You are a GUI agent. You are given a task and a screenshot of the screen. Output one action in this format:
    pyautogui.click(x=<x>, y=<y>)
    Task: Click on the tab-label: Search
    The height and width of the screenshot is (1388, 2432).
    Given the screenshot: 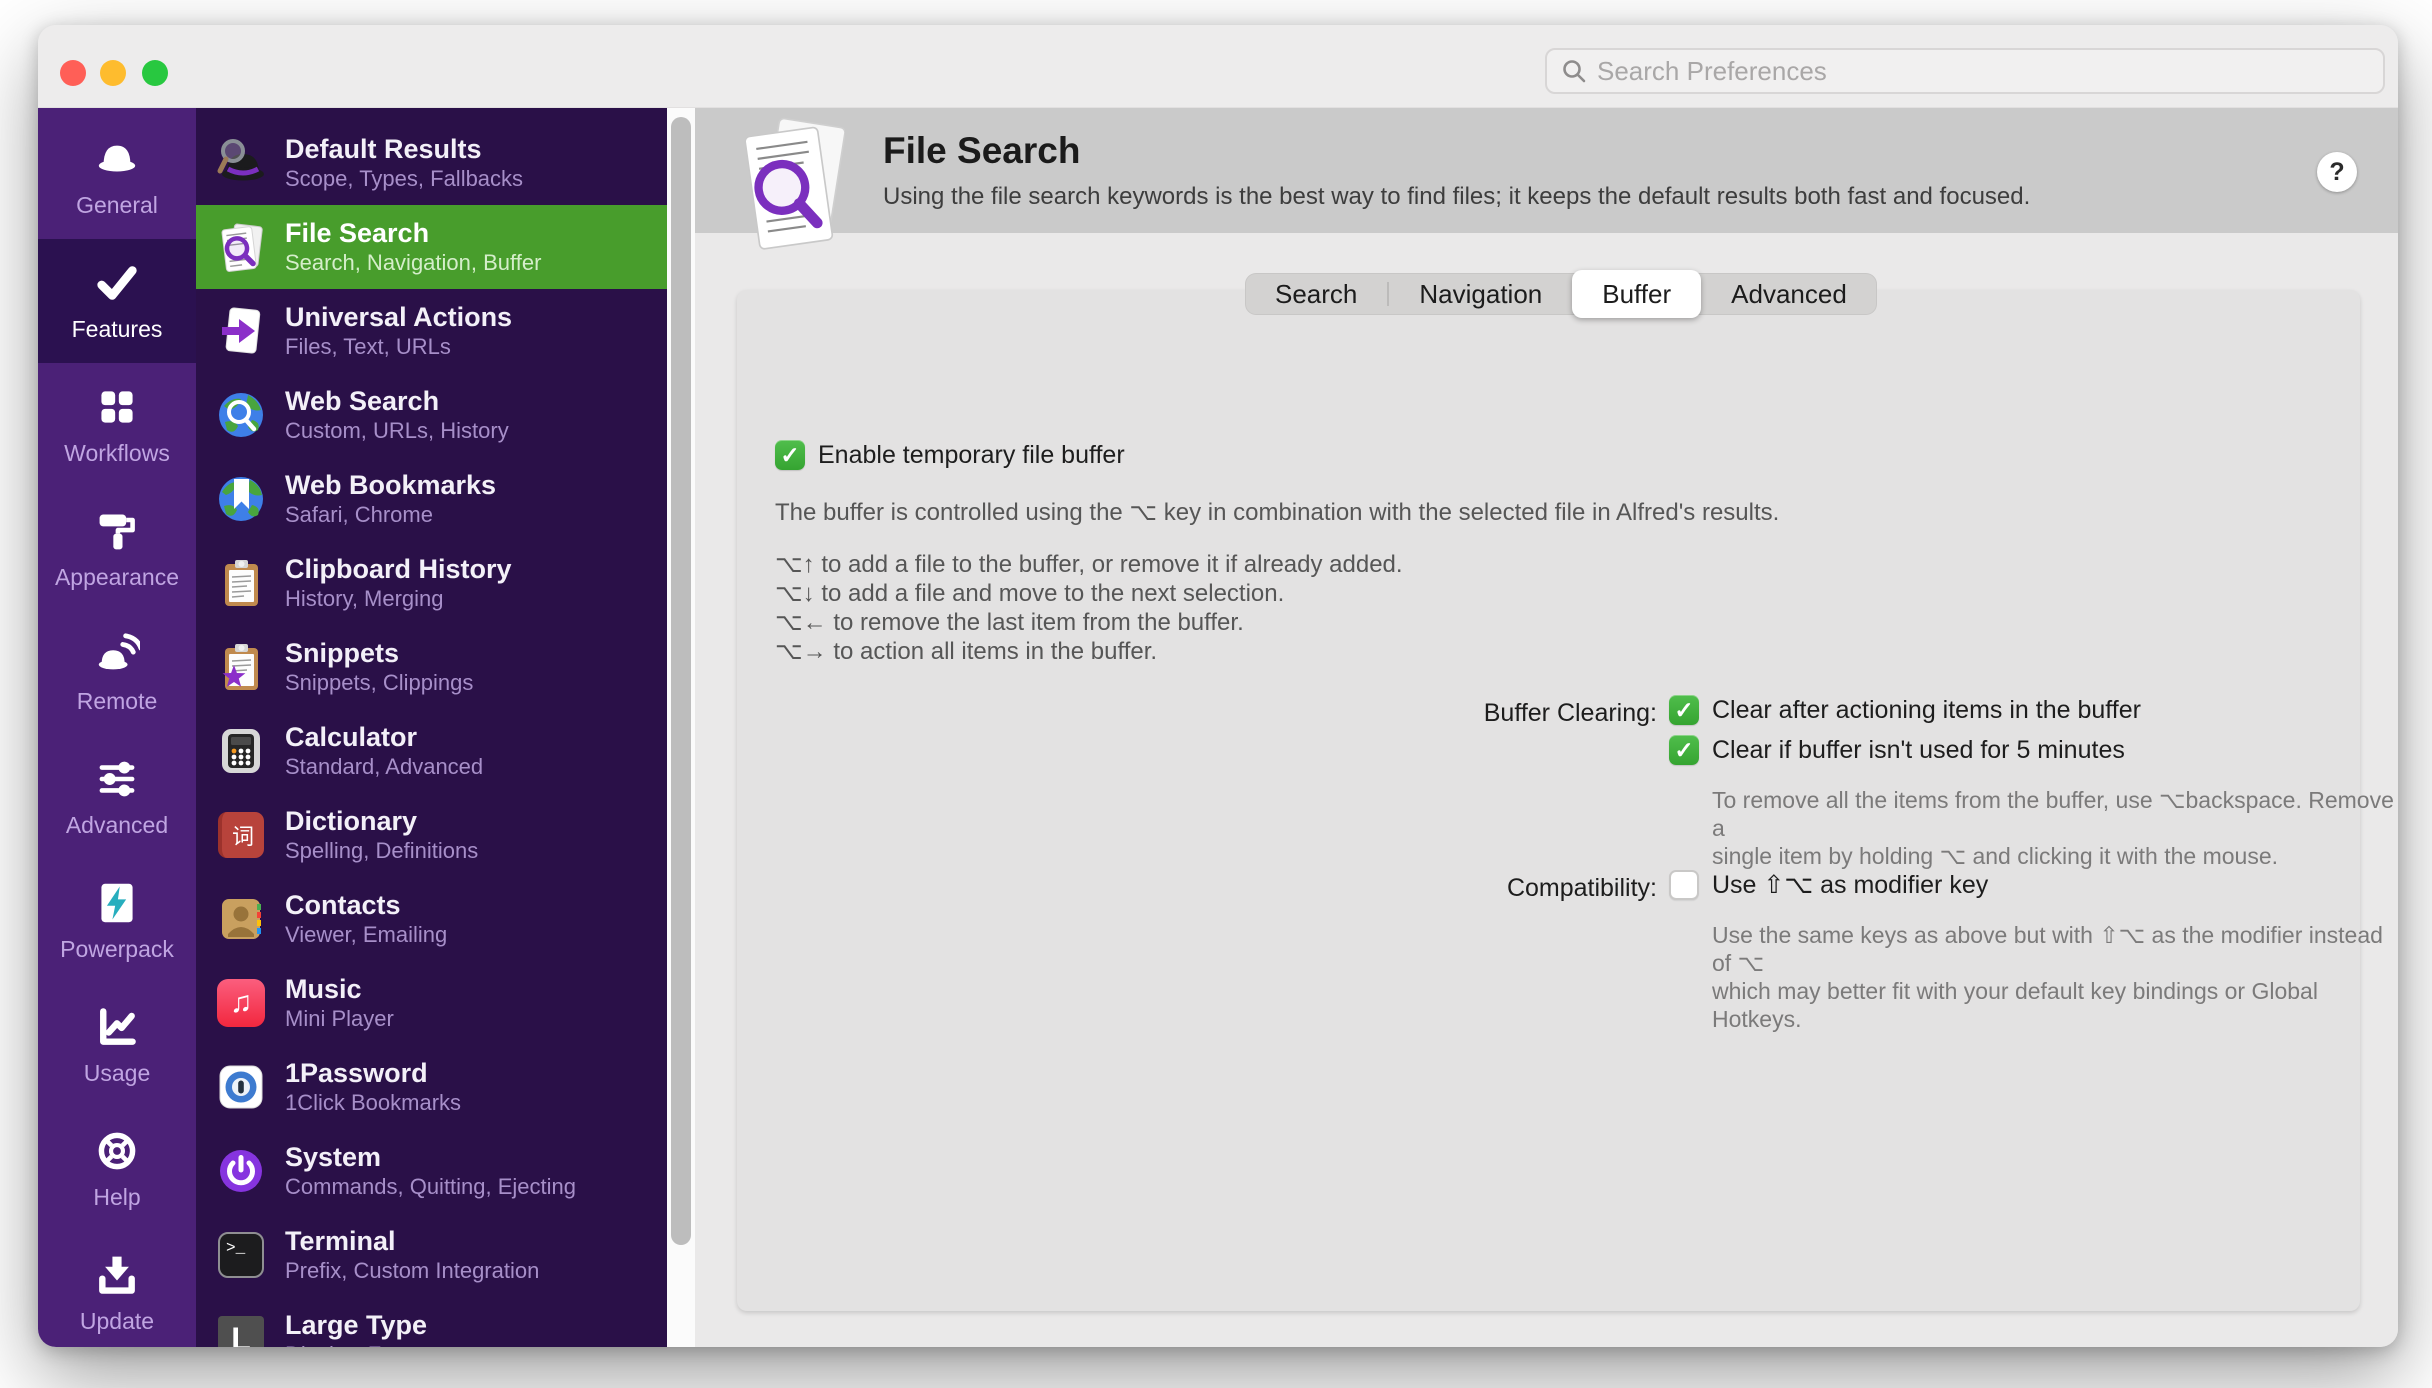 What is the action you would take?
    pyautogui.click(x=1316, y=293)
    